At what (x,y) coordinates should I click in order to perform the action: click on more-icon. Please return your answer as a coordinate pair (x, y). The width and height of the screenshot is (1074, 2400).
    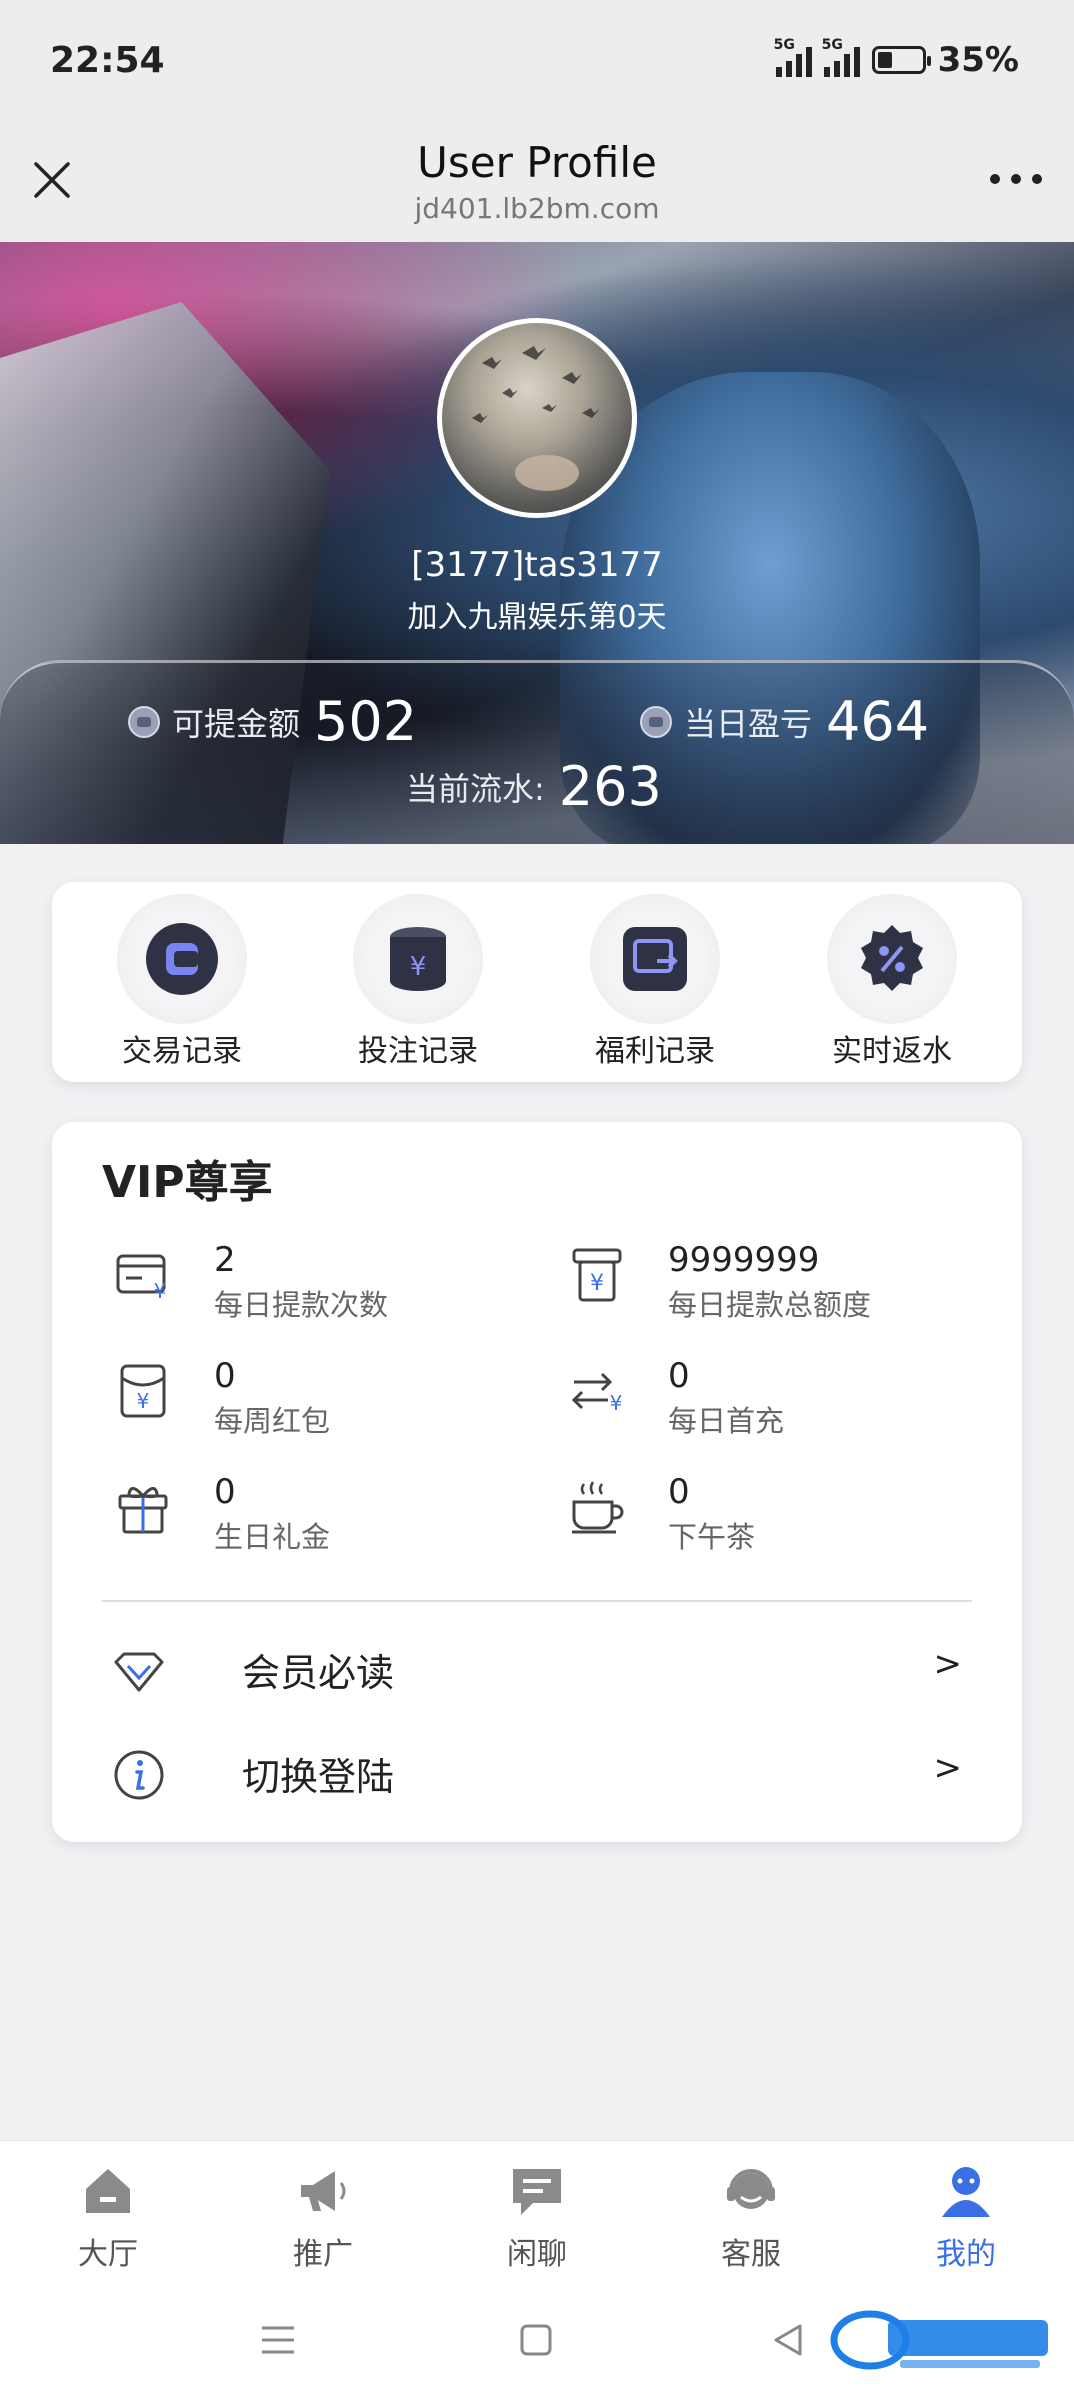
    Looking at the image, I should click on (1016, 179).